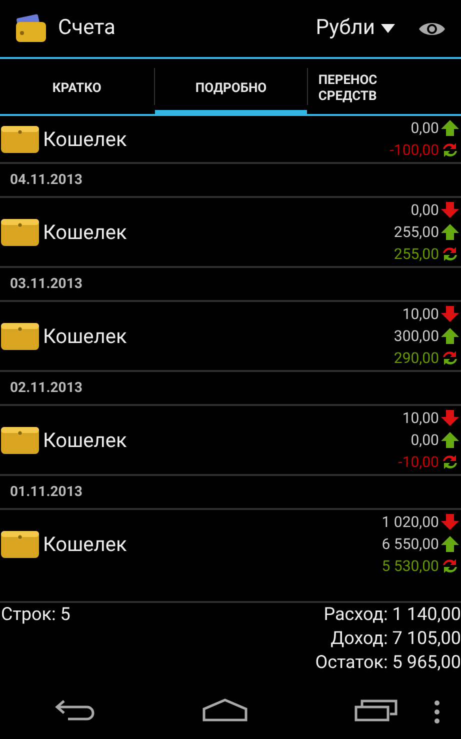 This screenshot has height=739, width=461. What do you see at coordinates (376, 710) in the screenshot?
I see `recent-apps-icon` at bounding box center [376, 710].